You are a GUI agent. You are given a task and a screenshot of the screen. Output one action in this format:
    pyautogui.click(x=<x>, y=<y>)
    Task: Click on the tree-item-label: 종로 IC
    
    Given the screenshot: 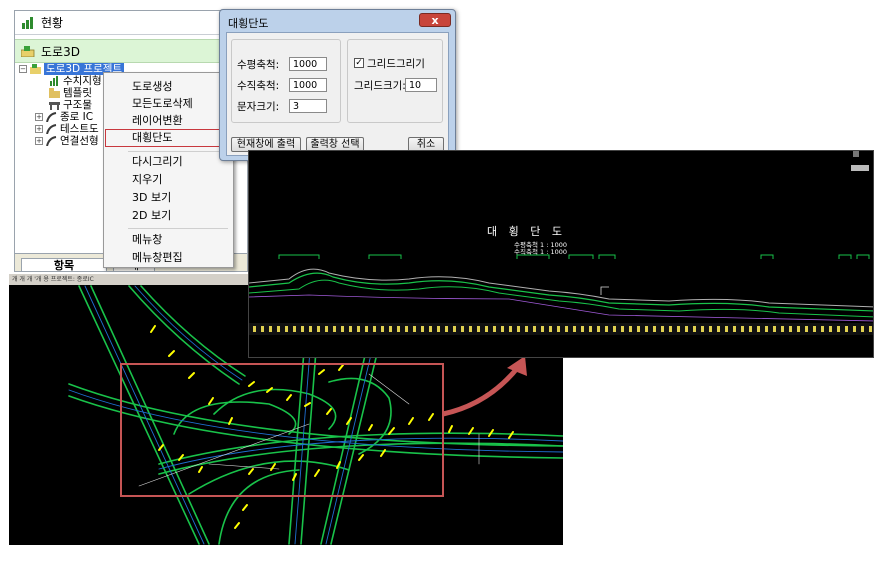 What is the action you would take?
    pyautogui.click(x=77, y=117)
    